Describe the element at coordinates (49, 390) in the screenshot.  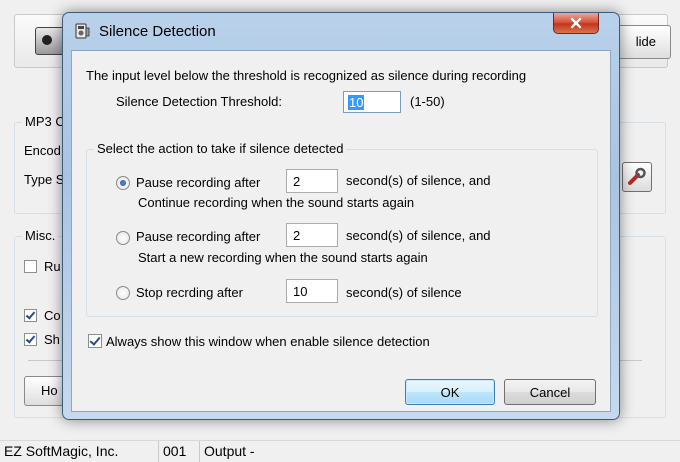
I see `hotkey-button-label: Ho` at that location.